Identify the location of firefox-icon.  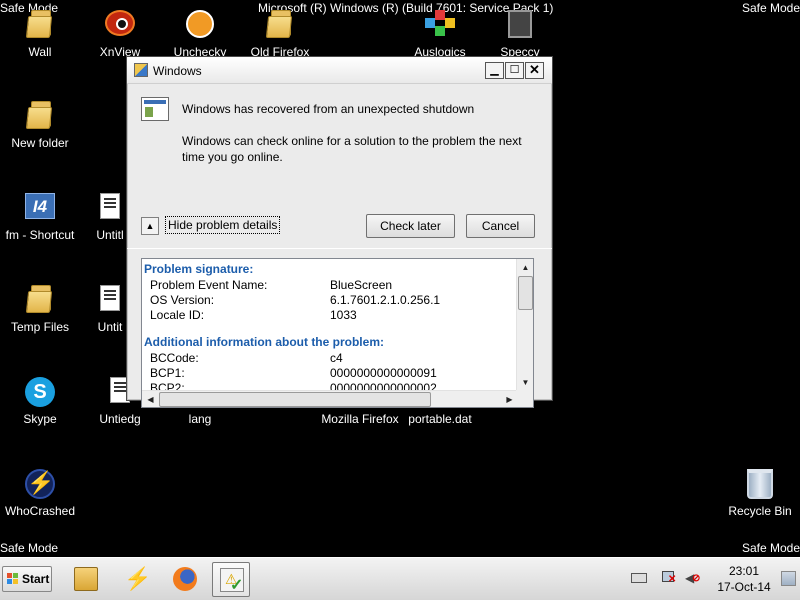
(185, 579).